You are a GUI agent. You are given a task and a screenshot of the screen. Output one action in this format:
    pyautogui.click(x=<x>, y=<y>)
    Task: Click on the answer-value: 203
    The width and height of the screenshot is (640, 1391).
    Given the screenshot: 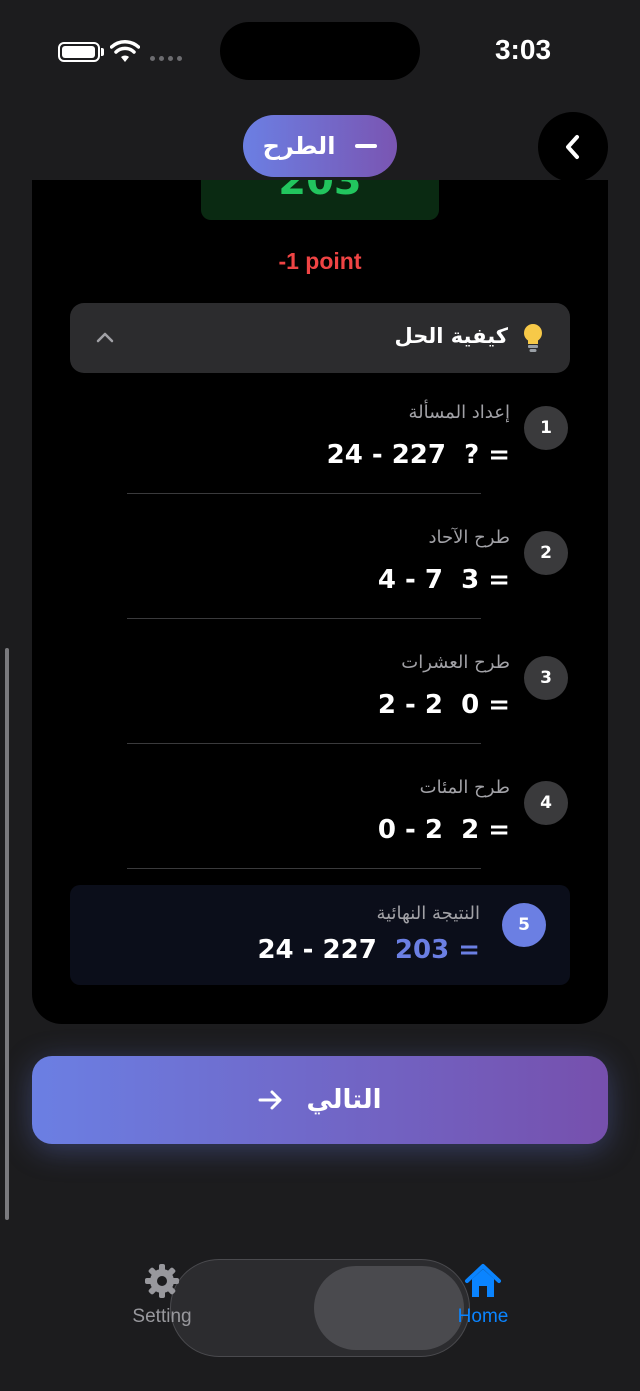 What is the action you would take?
    pyautogui.click(x=320, y=192)
    